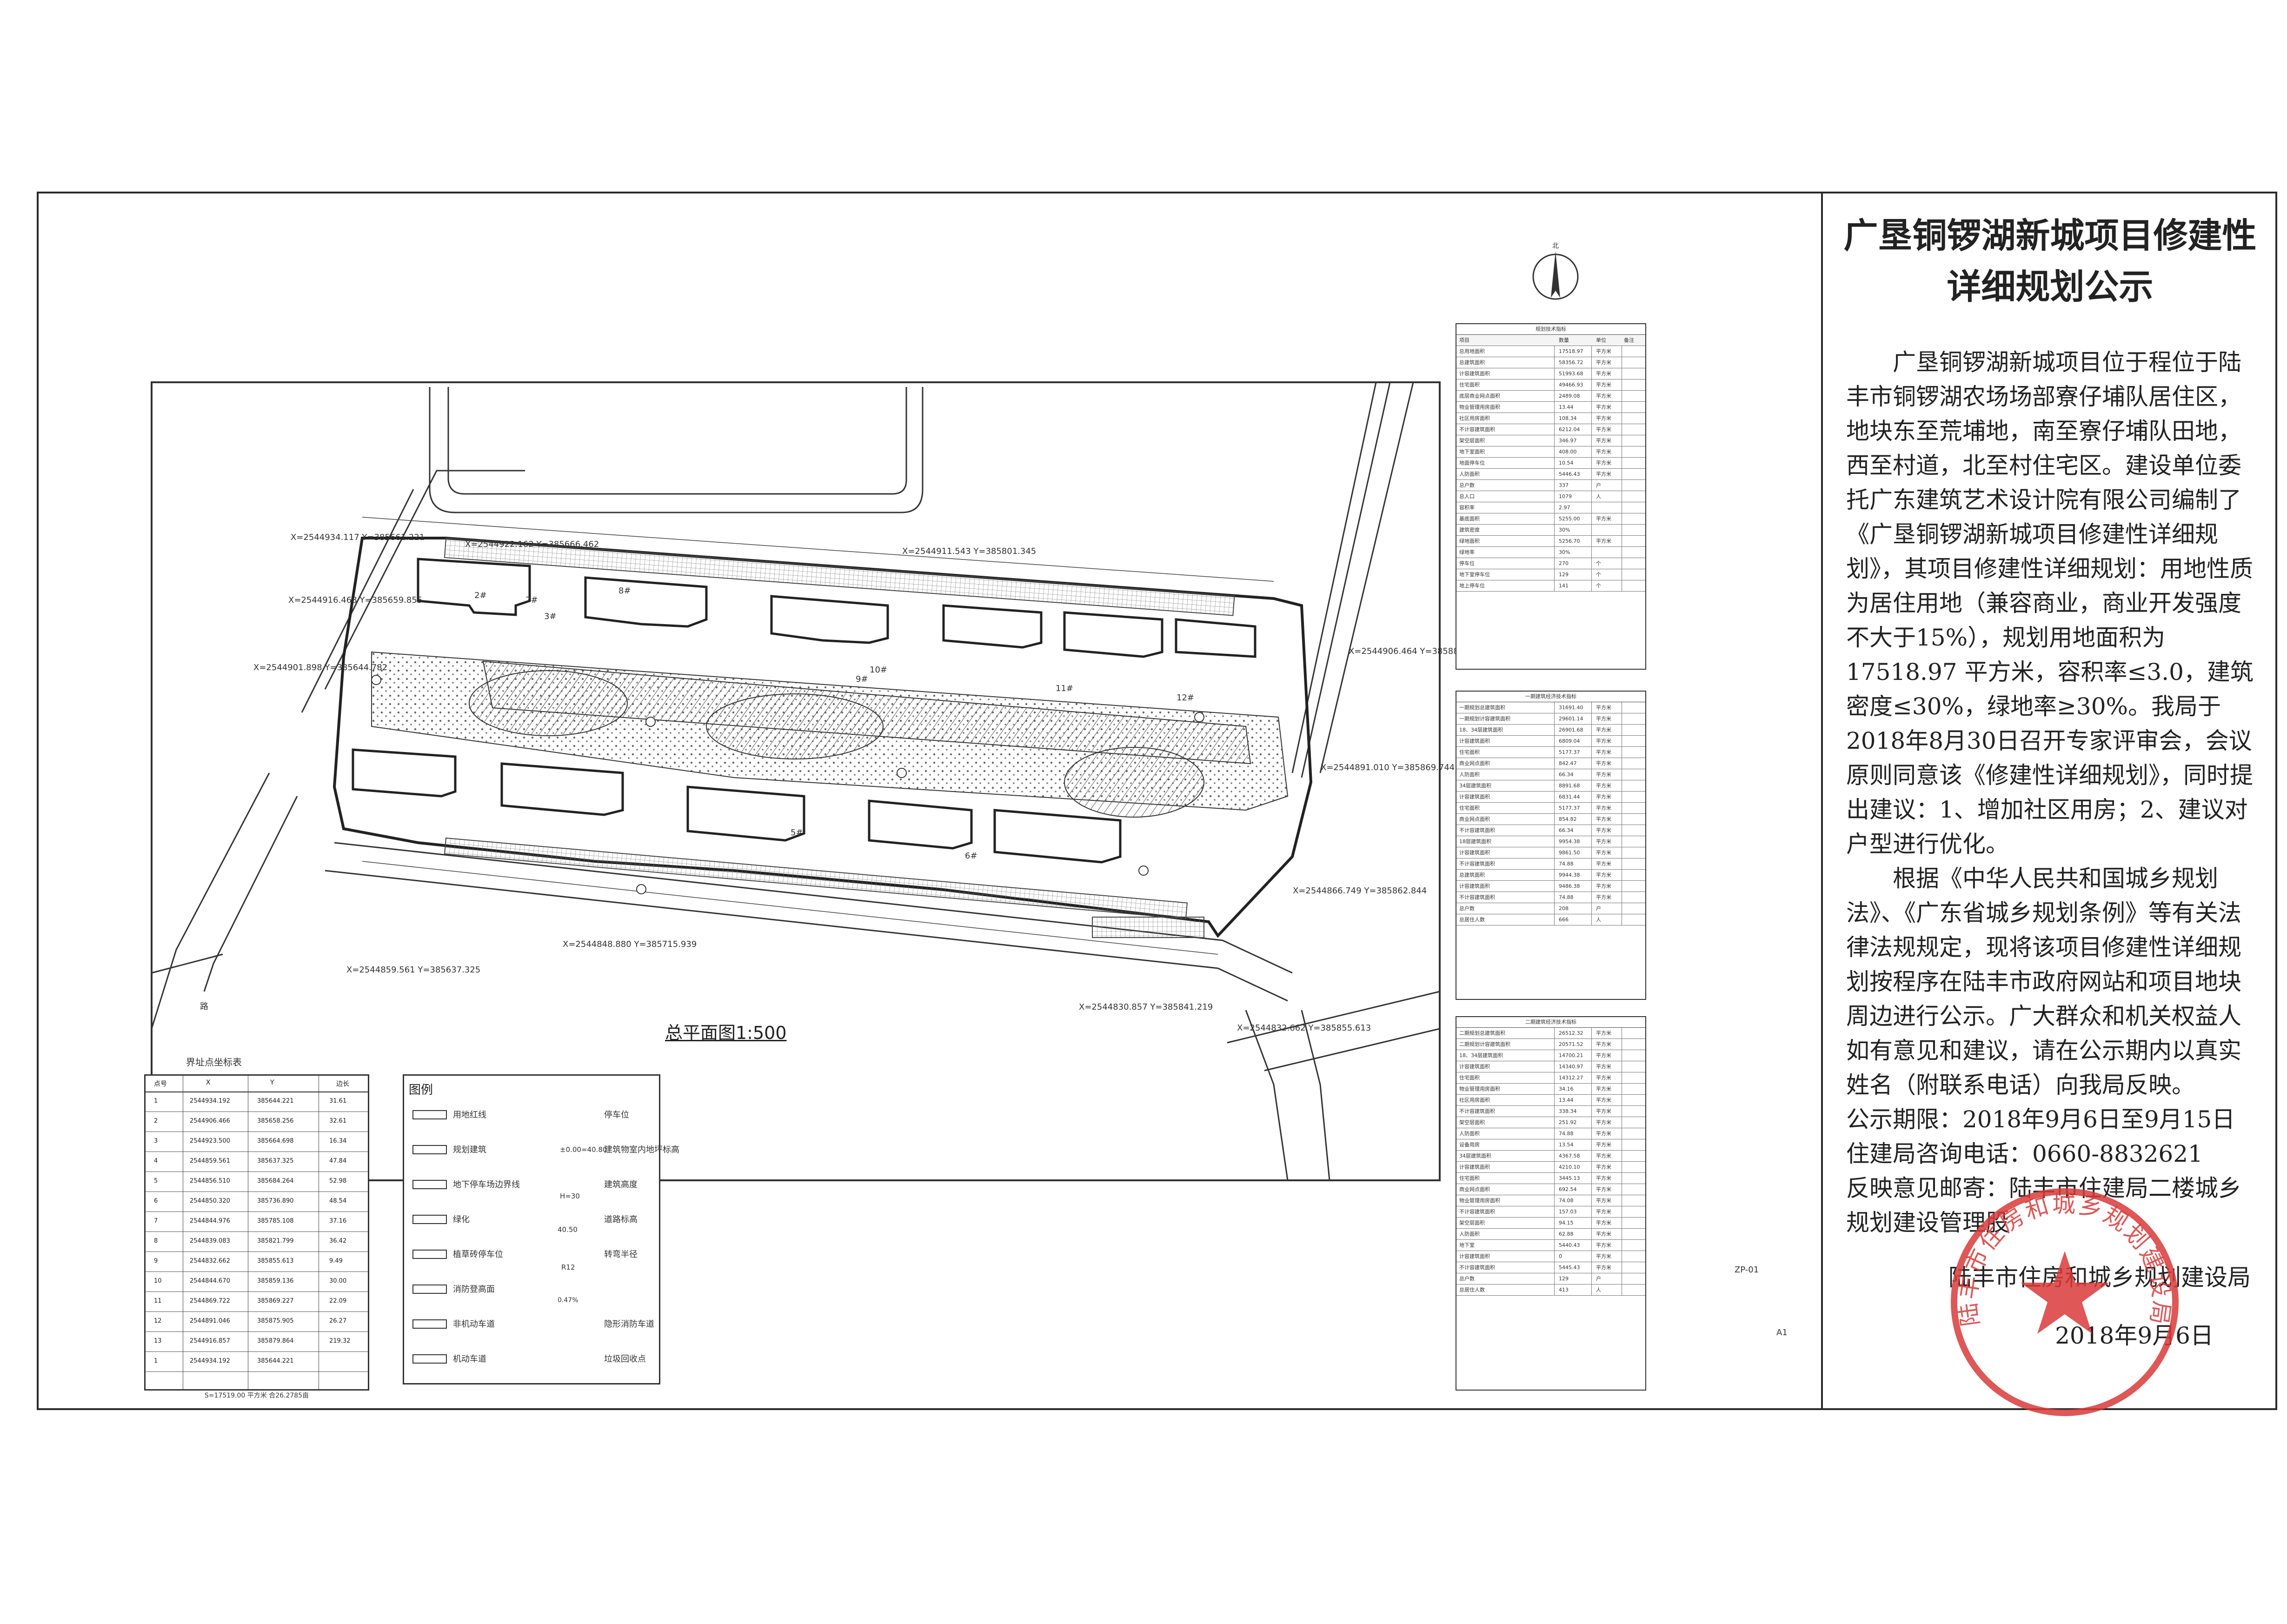 The image size is (2287, 1624). Describe the element at coordinates (1550, 1234) in the screenshot. I see `table-row: 人防面积 62.88 平方米` at that location.